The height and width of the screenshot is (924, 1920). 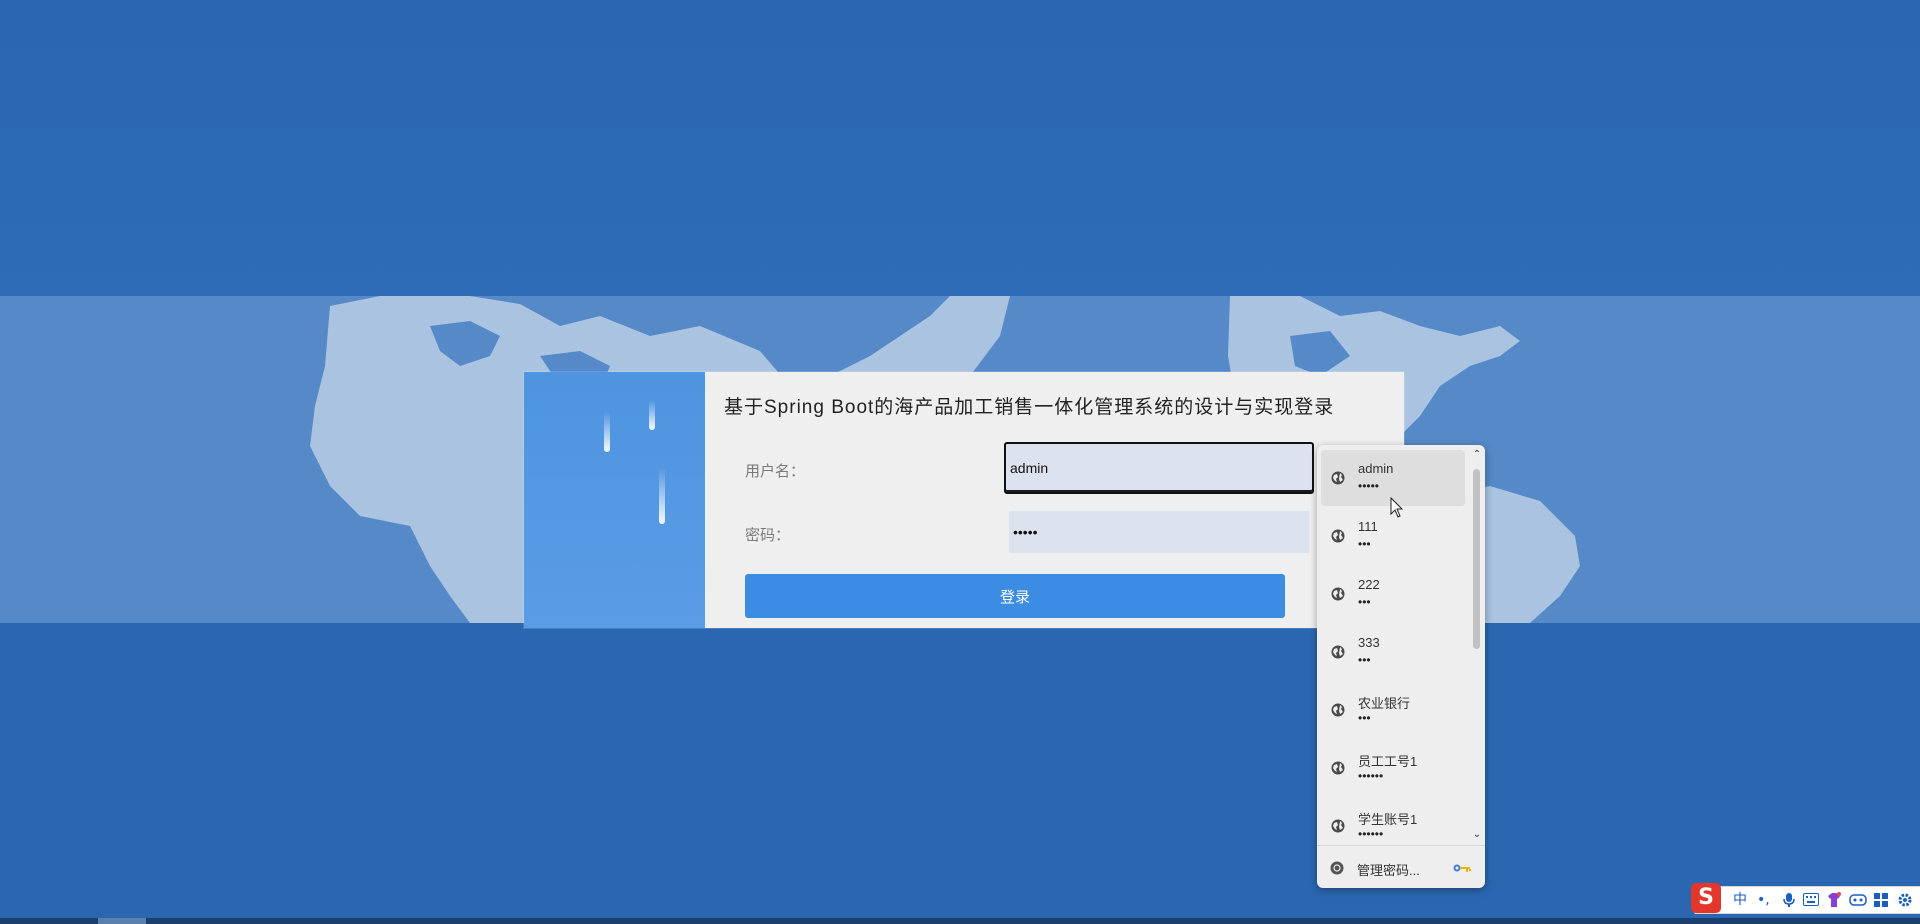 I want to click on login-side-panel, so click(x=614, y=500).